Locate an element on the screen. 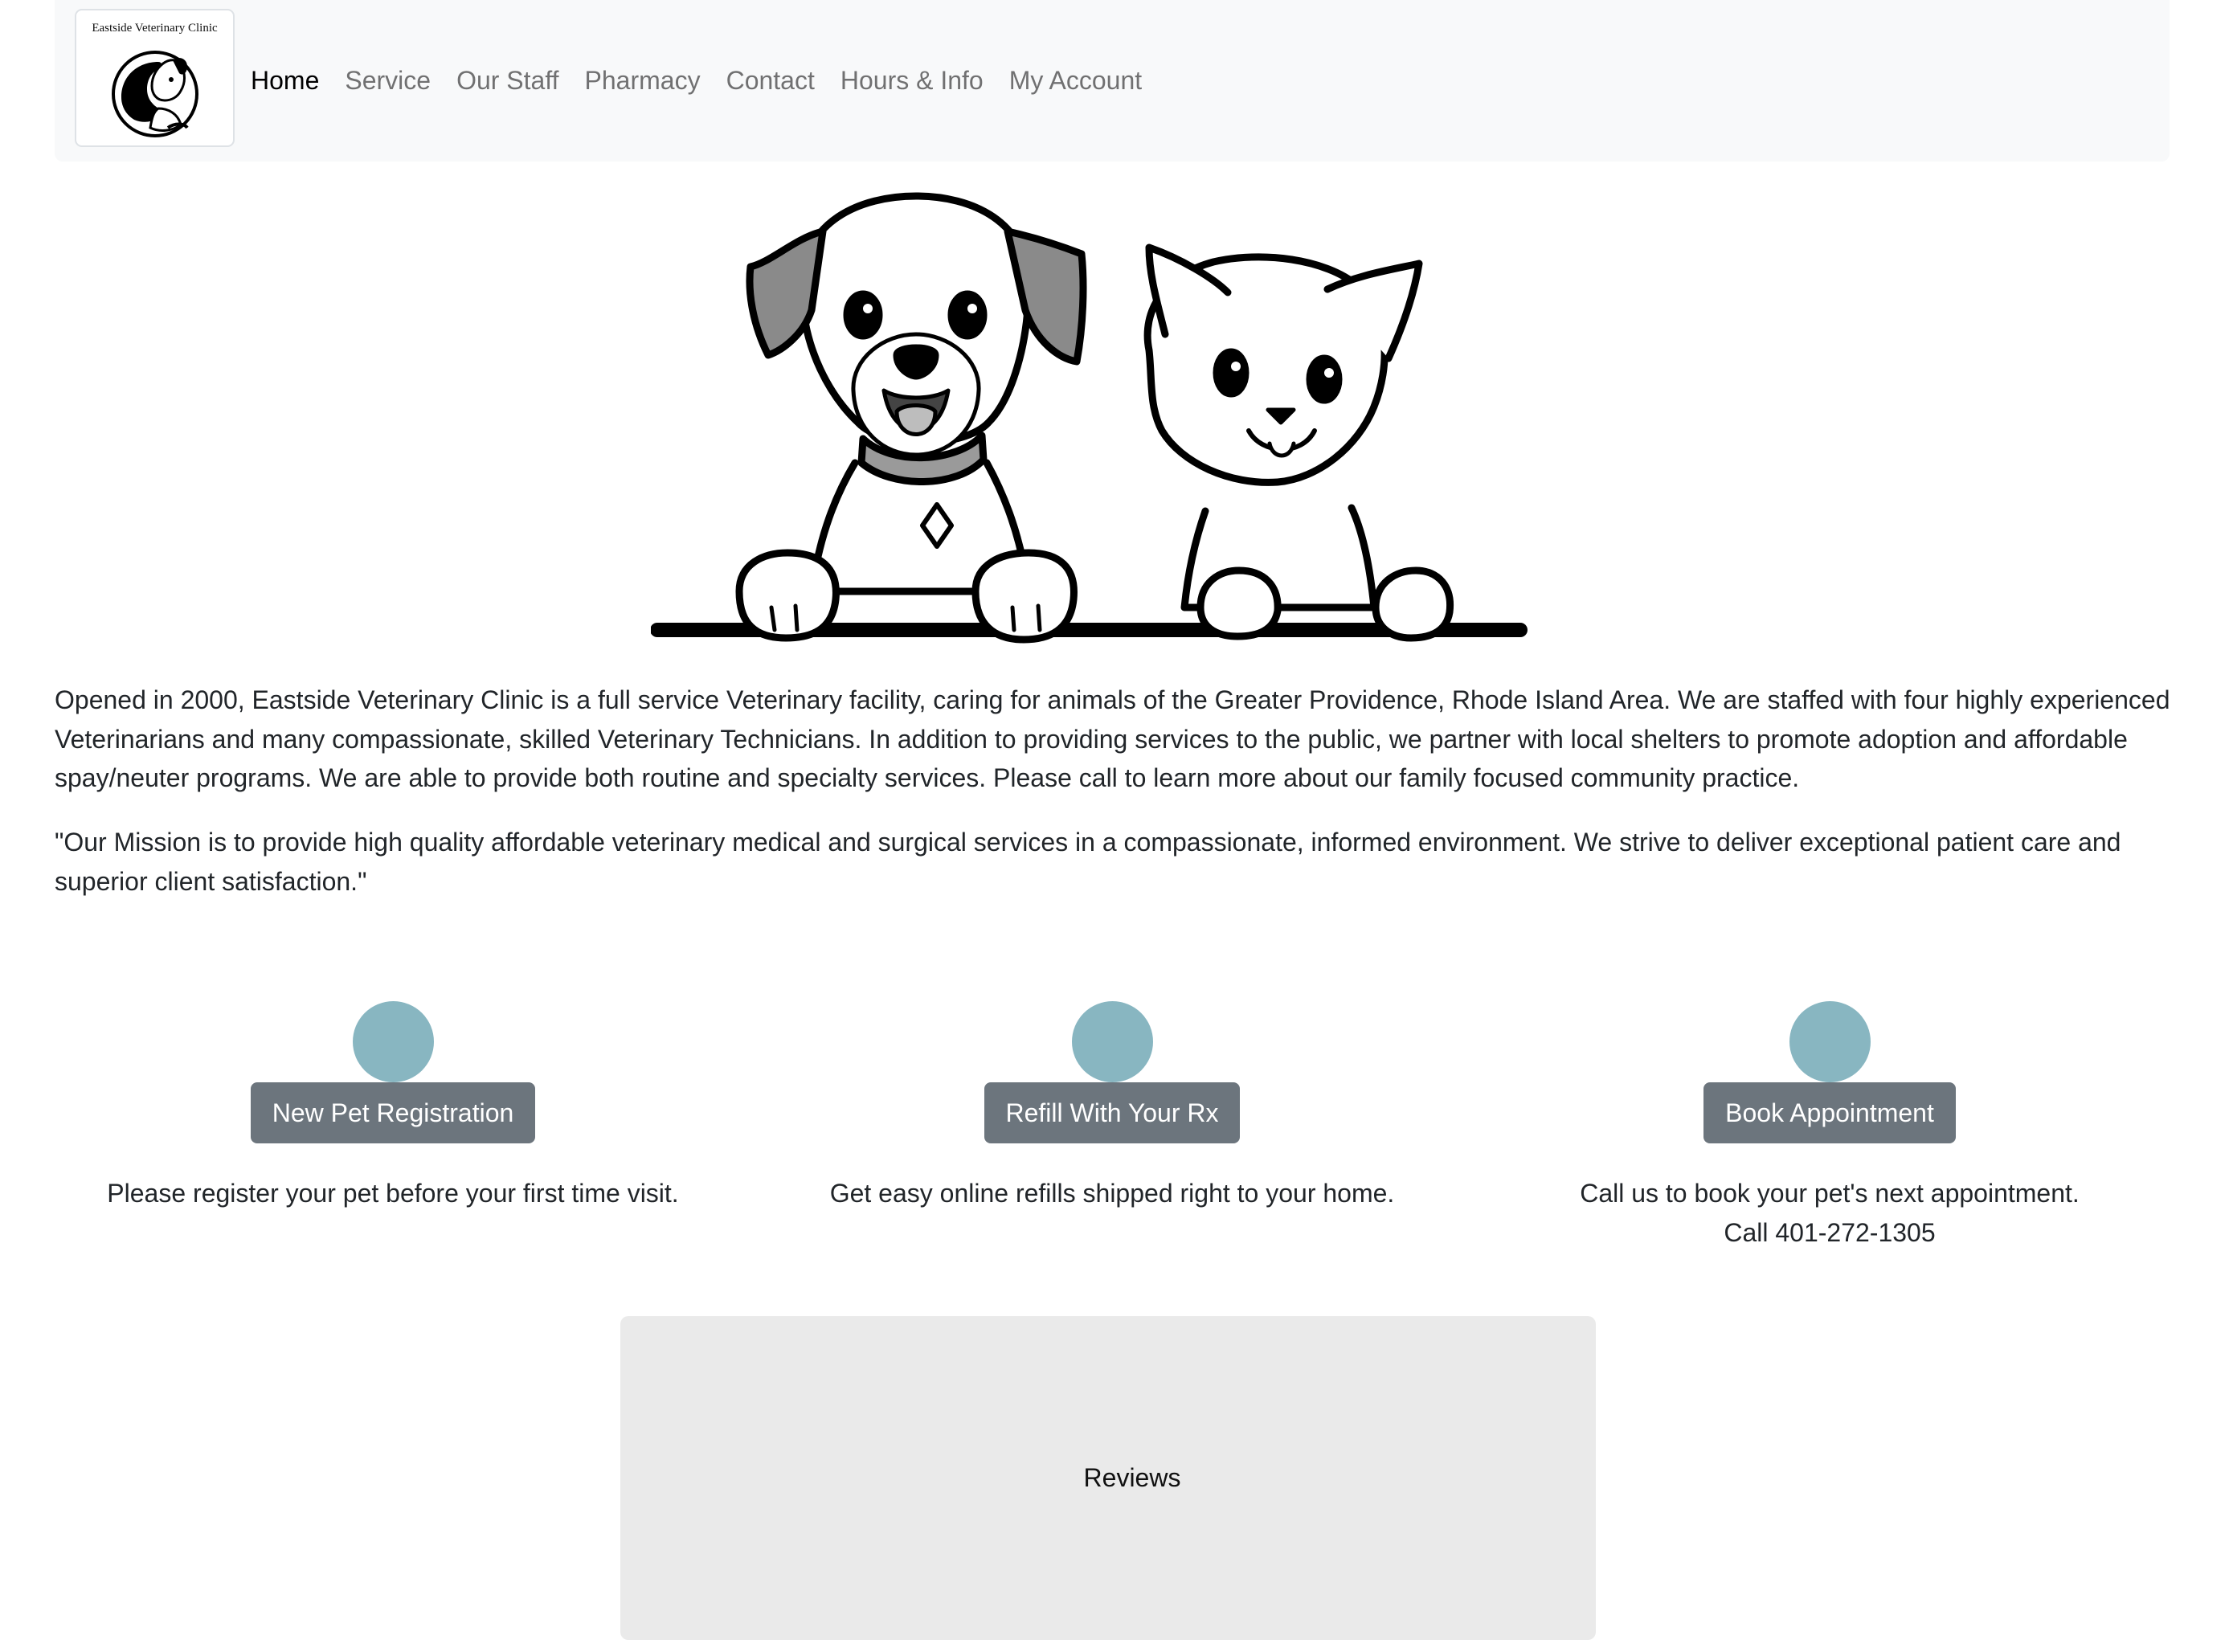 The width and height of the screenshot is (2229, 1652). clinic-logo: Eastside Veterinary Clinic is located at coordinates (155, 78).